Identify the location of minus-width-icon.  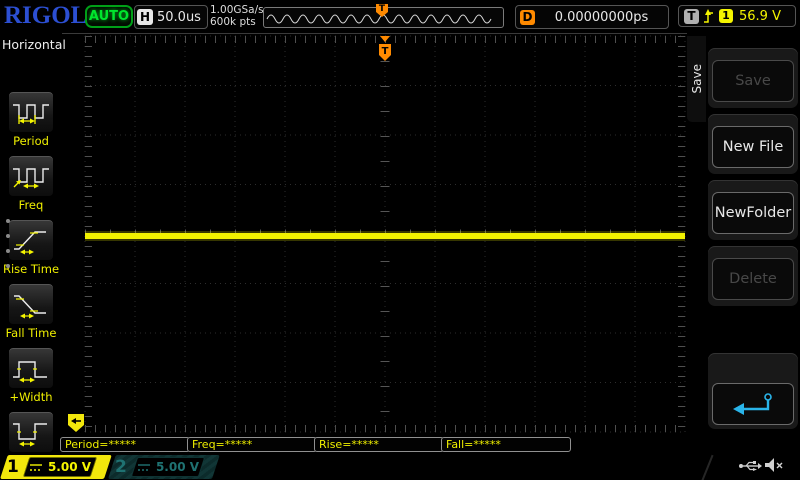
(30, 435).